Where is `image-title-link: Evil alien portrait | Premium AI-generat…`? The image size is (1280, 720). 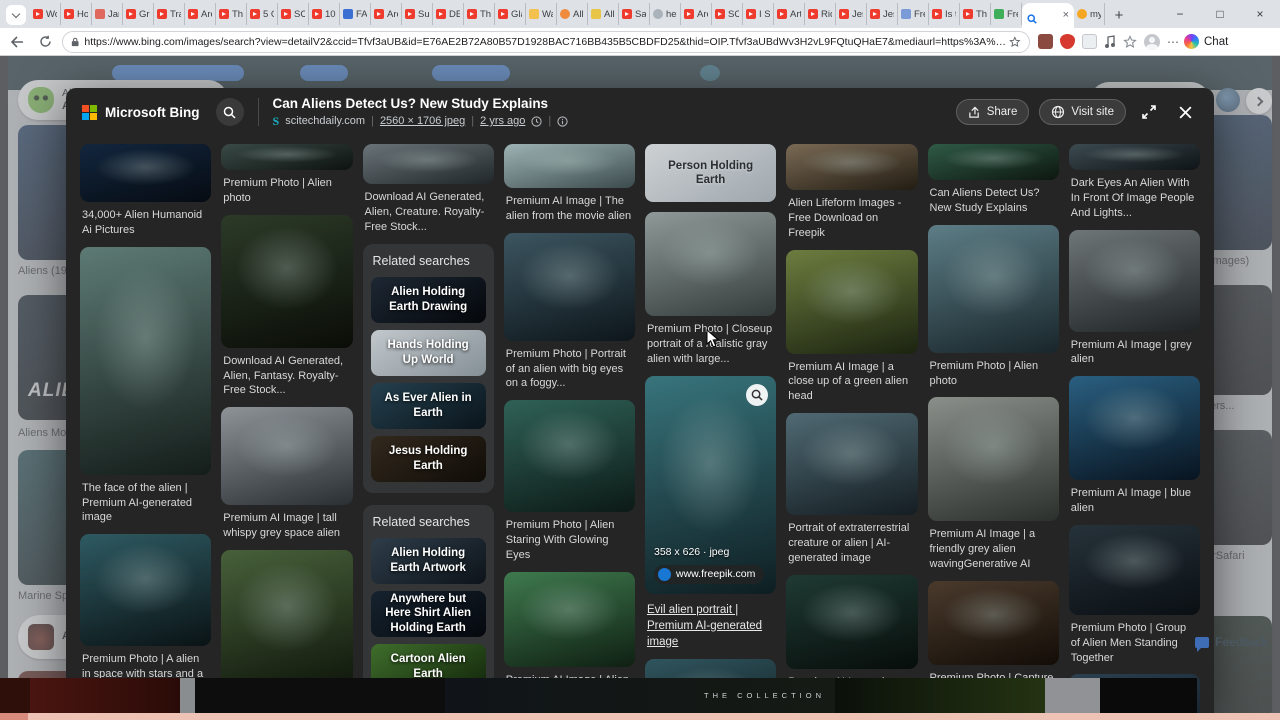
image-title-link: Evil alien portrait | Premium AI-generat… is located at coordinates (710, 626).